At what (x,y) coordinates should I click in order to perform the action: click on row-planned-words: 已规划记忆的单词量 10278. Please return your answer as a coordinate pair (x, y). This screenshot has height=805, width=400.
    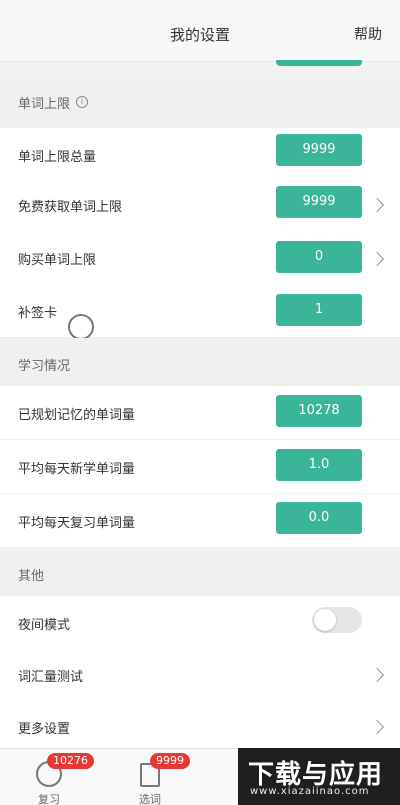
    Looking at the image, I should click on (200, 413).